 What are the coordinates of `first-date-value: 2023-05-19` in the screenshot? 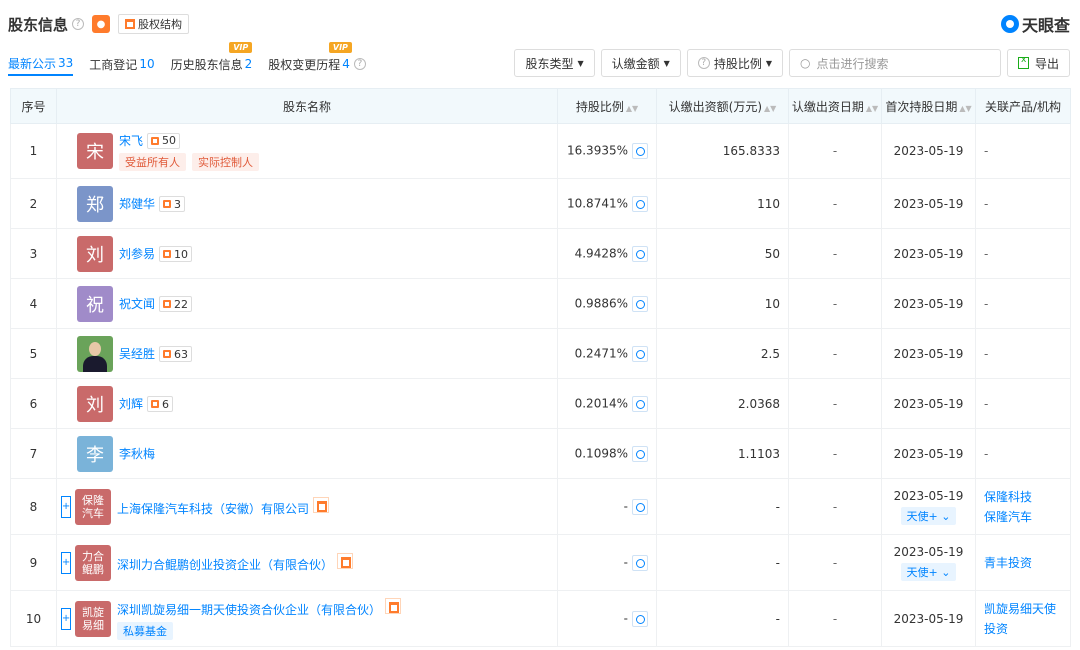 It's located at (928, 403).